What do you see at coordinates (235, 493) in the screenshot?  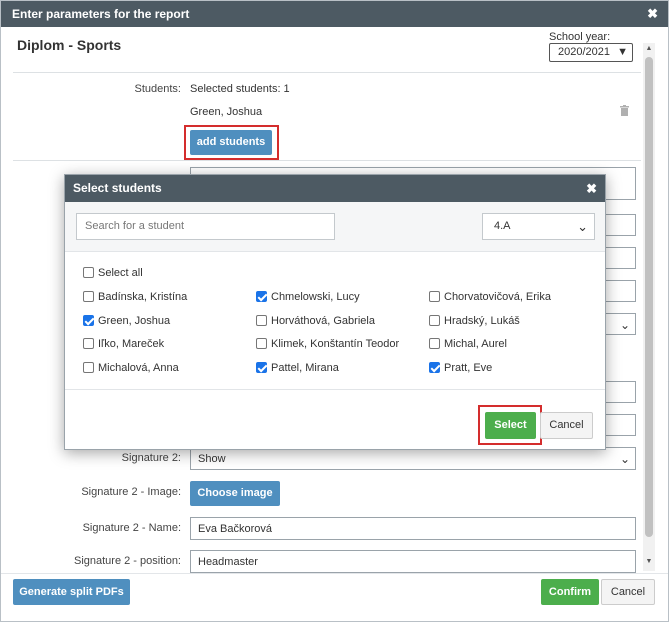 I see `choose-image-button: Choose image` at bounding box center [235, 493].